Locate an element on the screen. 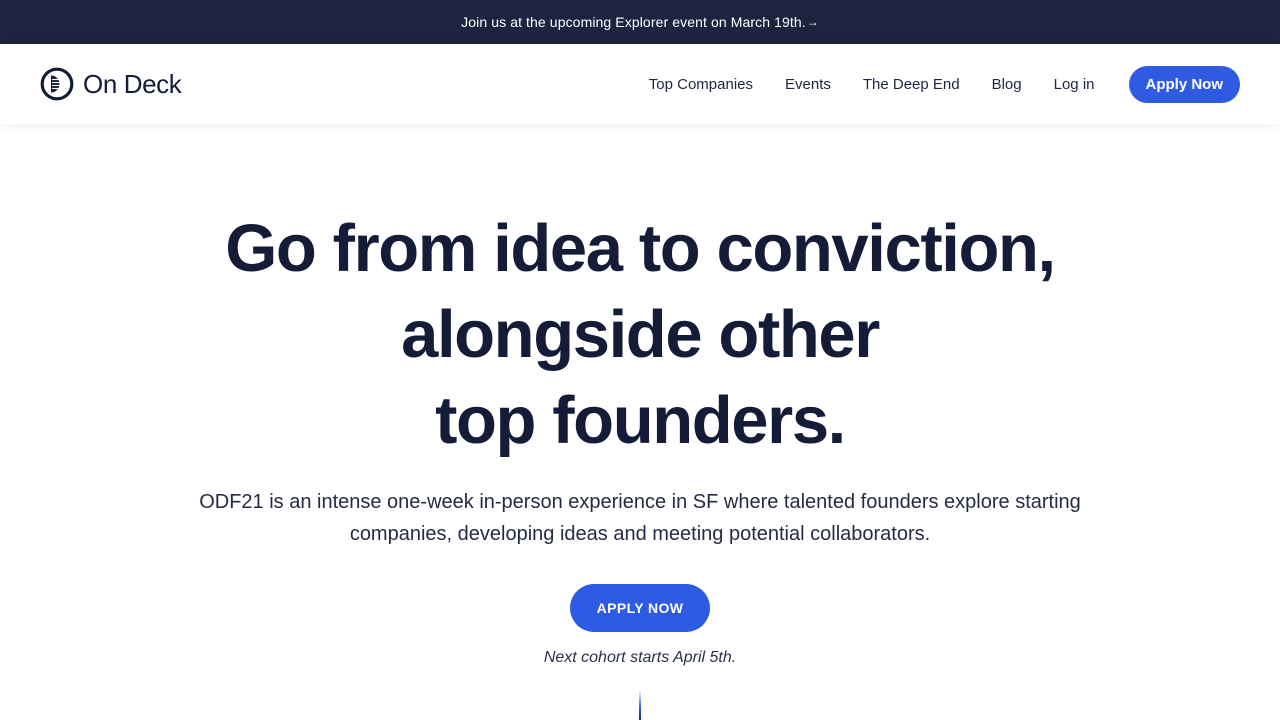 This screenshot has width=1280, height=720. headline-line: top founders. is located at coordinates (640, 420).